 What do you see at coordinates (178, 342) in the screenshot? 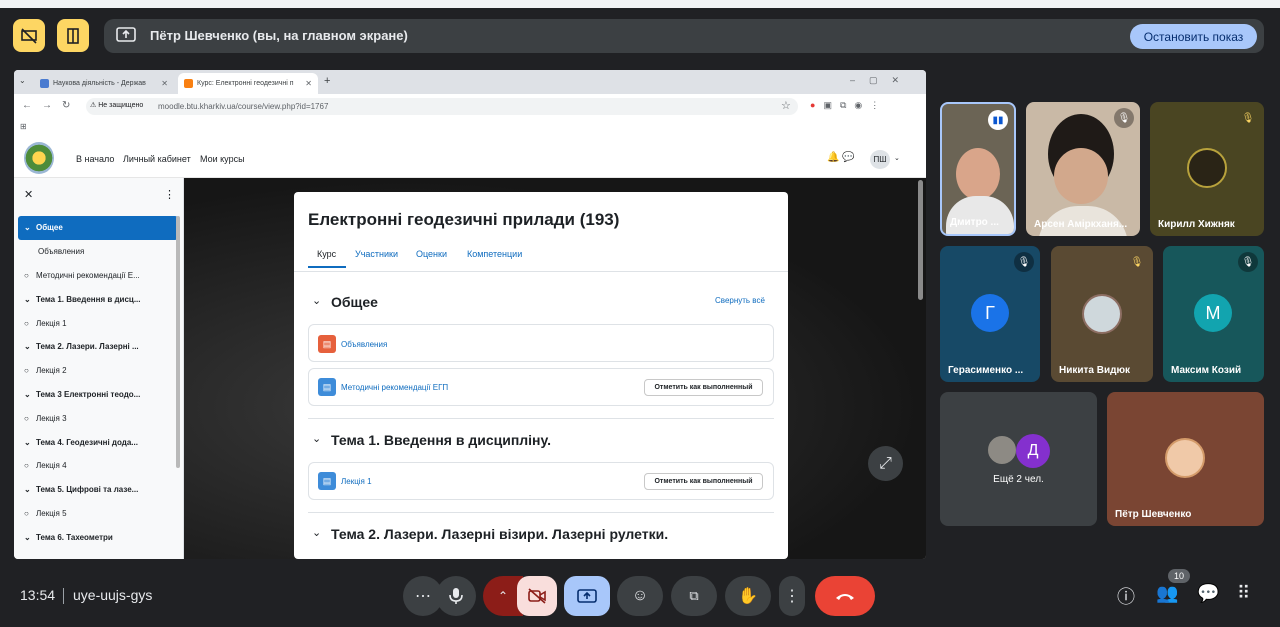
I see `drawer-scrollbar` at bounding box center [178, 342].